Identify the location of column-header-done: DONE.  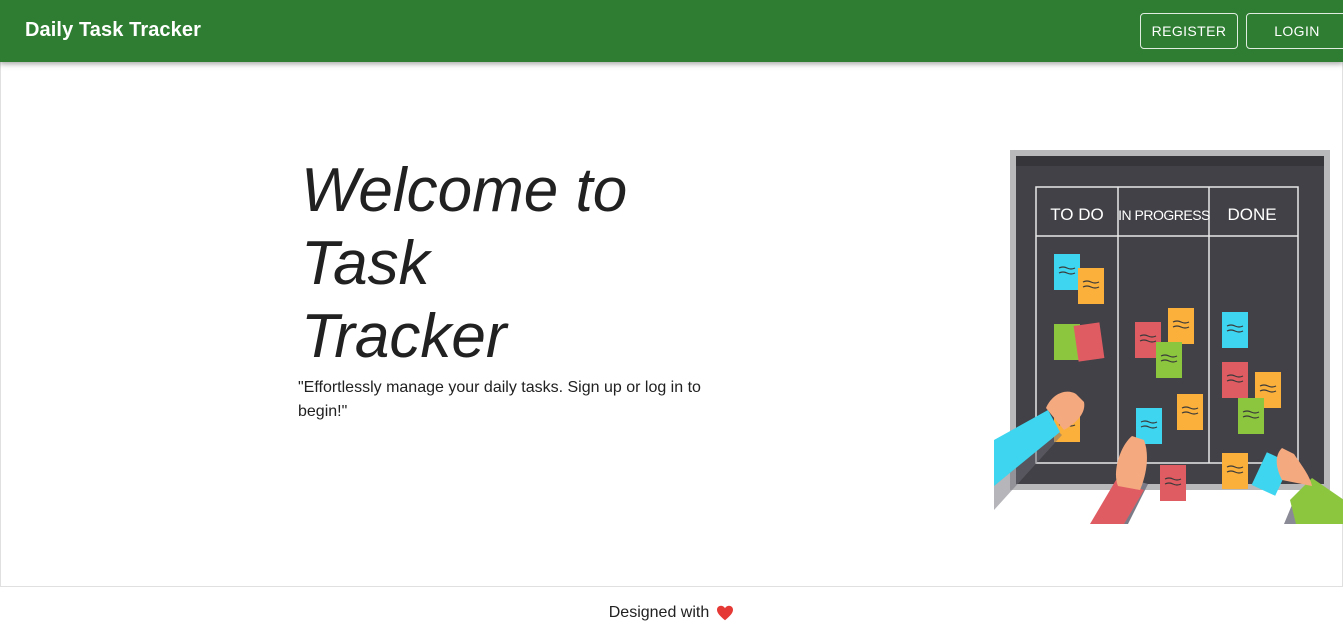
(1251, 214).